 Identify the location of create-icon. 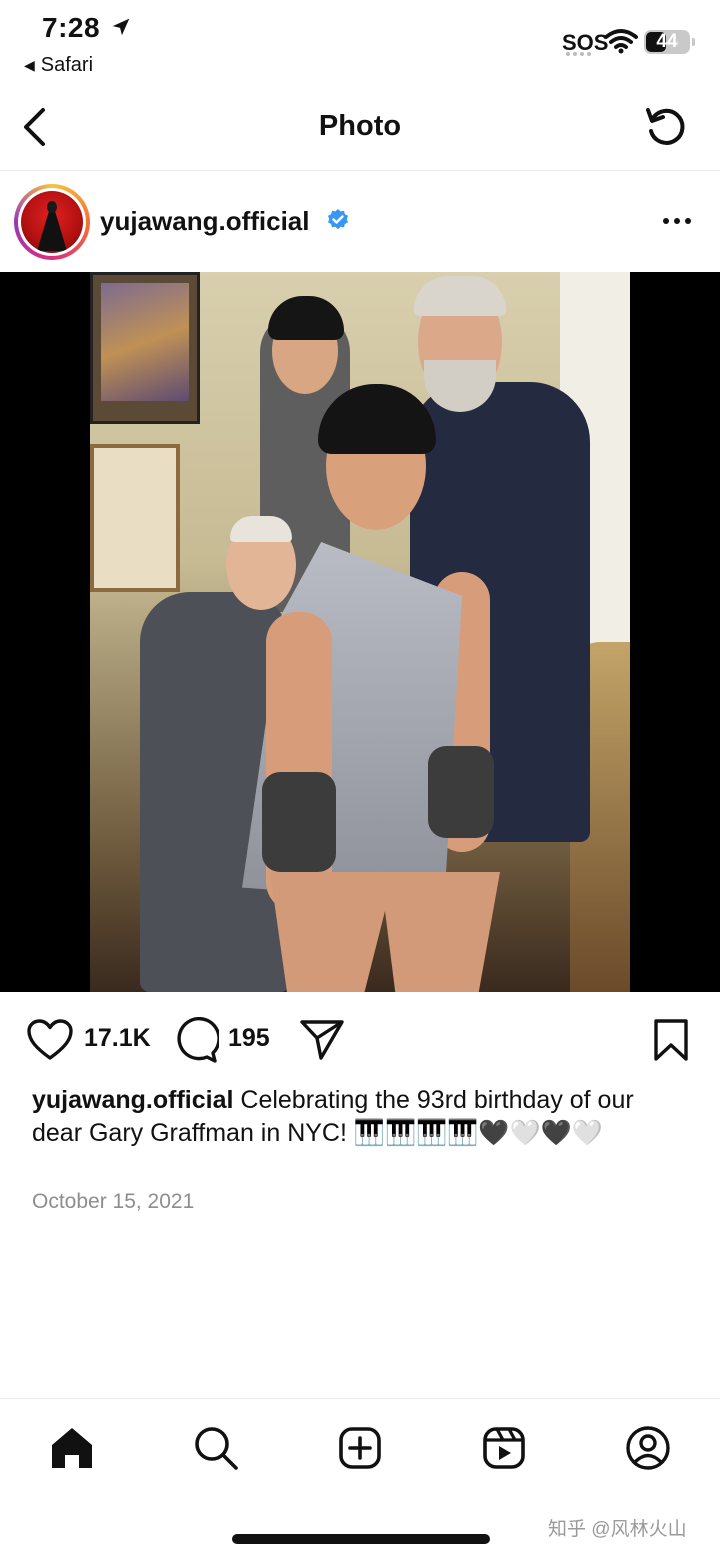
(360, 1448).